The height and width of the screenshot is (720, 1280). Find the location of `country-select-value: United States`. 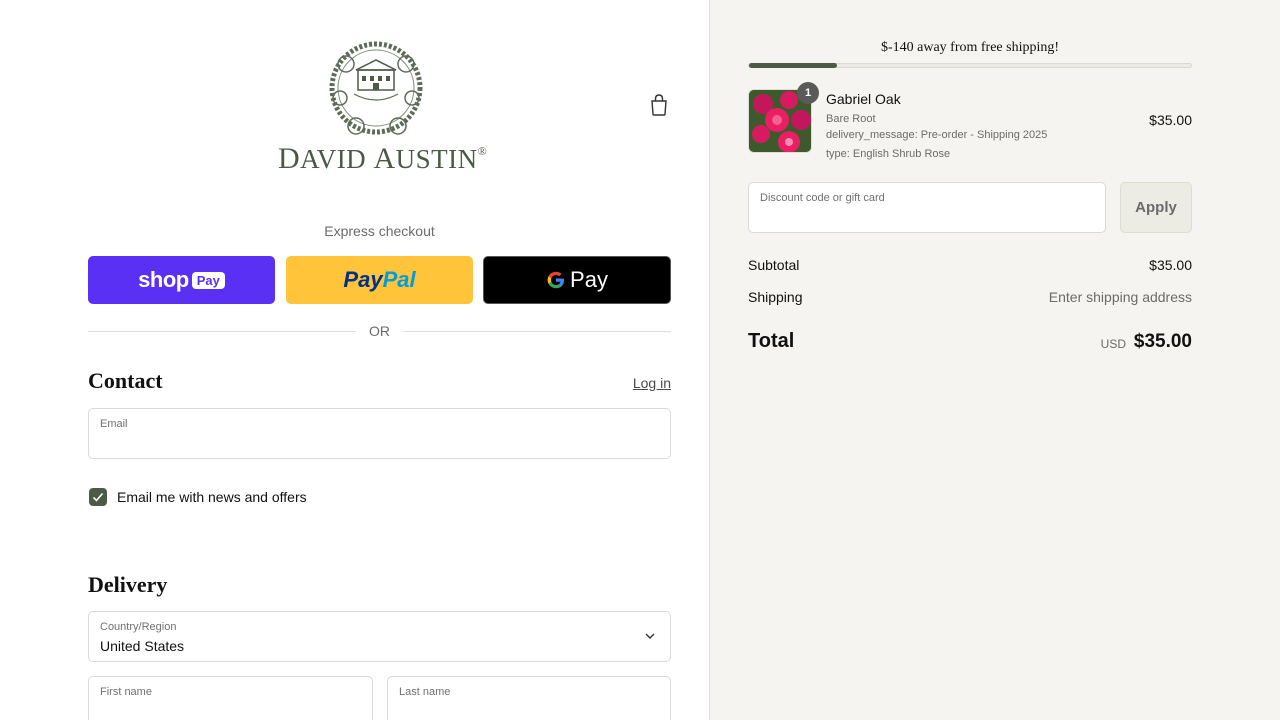

country-select-value: United States is located at coordinates (142, 646).